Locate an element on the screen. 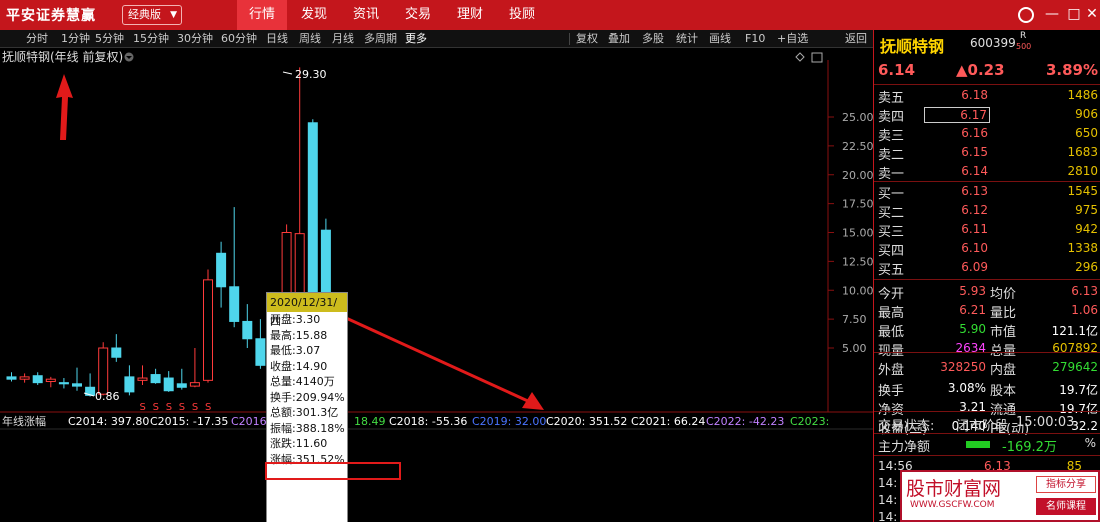 The image size is (1100, 522). tool-huaxian: 画线 is located at coordinates (720, 39).